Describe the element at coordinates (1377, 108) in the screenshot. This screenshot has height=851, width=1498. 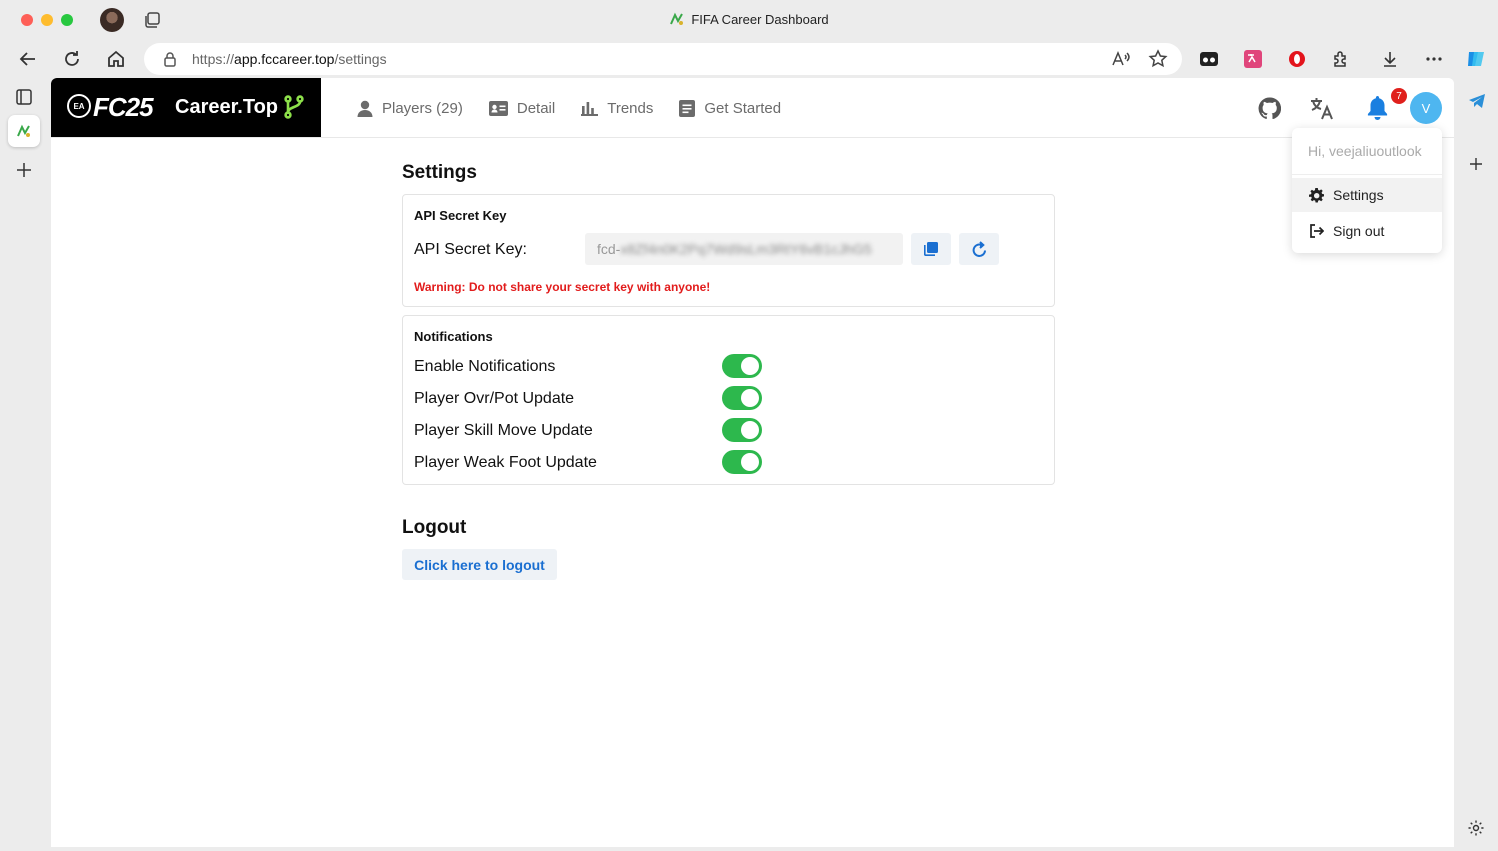
I see `notification-bell-icon` at that location.